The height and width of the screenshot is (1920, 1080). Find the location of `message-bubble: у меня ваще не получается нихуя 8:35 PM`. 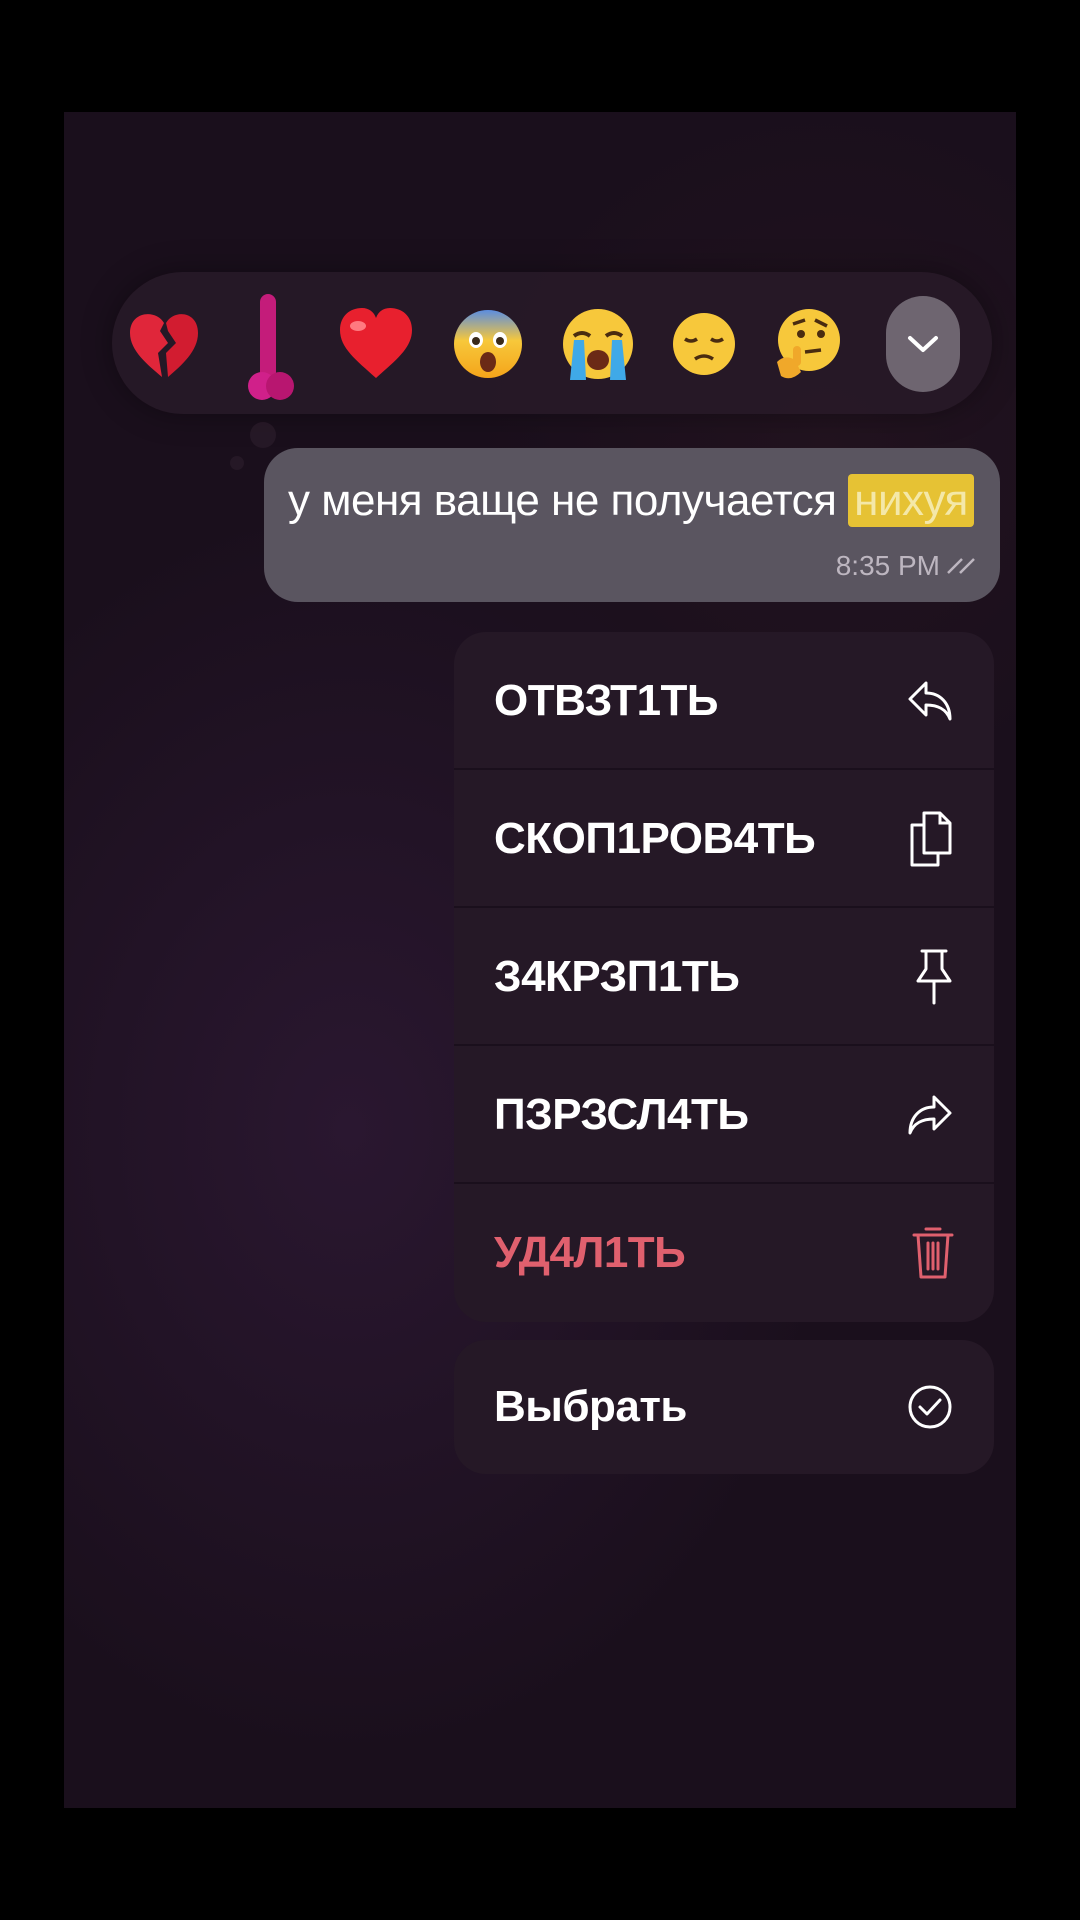

message-bubble: у меня ваще не получается нихуя 8:35 PM is located at coordinates (632, 525).